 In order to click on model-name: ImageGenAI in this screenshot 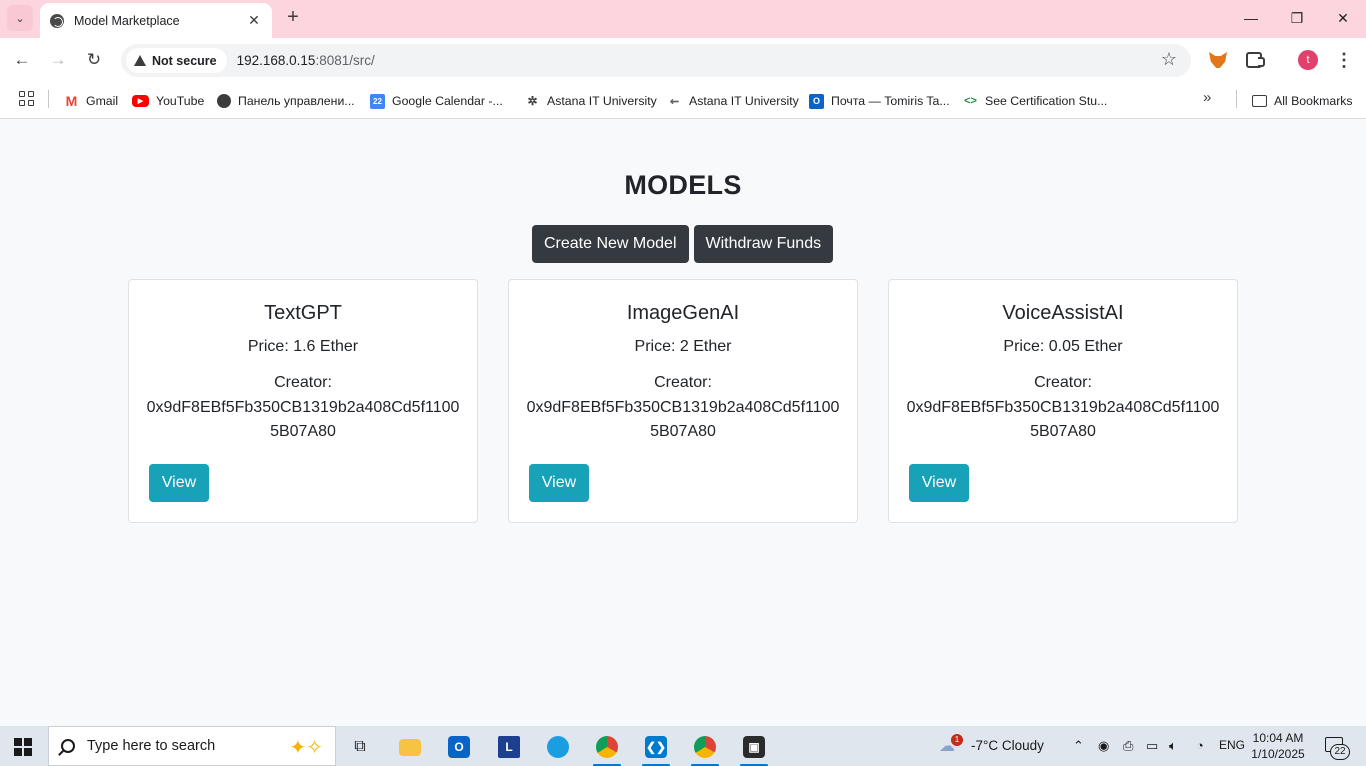, I will do `click(683, 313)`.